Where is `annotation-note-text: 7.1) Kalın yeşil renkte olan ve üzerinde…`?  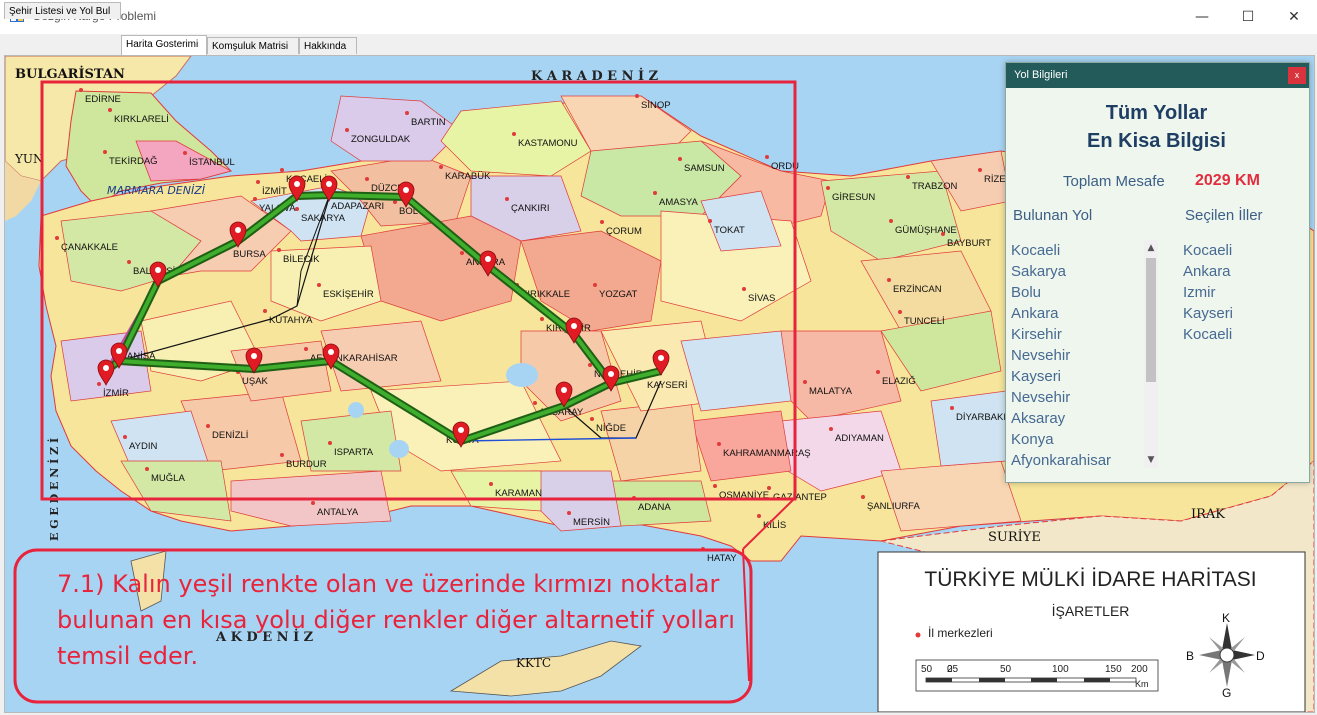
annotation-note-text: 7.1) Kalın yeşil renkte olan ve üzerinde… is located at coordinates (396, 620).